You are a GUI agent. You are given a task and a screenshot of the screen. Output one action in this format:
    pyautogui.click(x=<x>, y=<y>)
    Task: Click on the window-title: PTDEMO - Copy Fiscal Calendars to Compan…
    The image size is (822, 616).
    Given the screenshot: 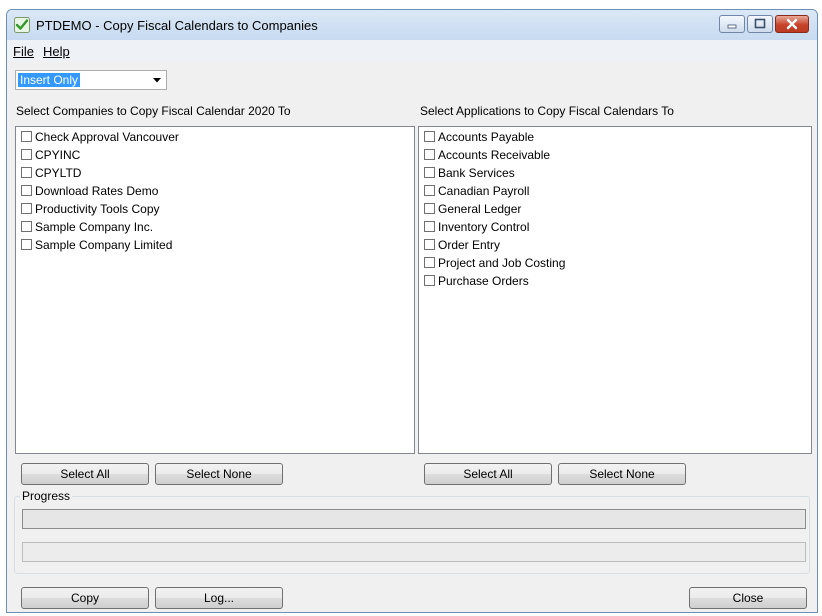 What is the action you would take?
    pyautogui.click(x=177, y=25)
    